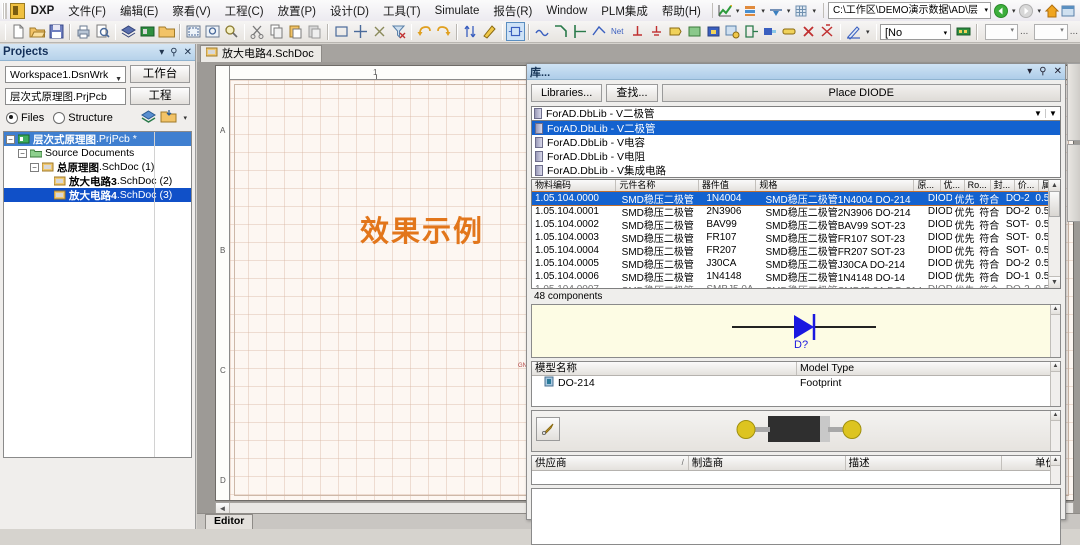 Image resolution: width=1080 pixels, height=545 pixels. Describe the element at coordinates (861, 93) in the screenshot. I see `place-component-button: Place DIODE` at that location.